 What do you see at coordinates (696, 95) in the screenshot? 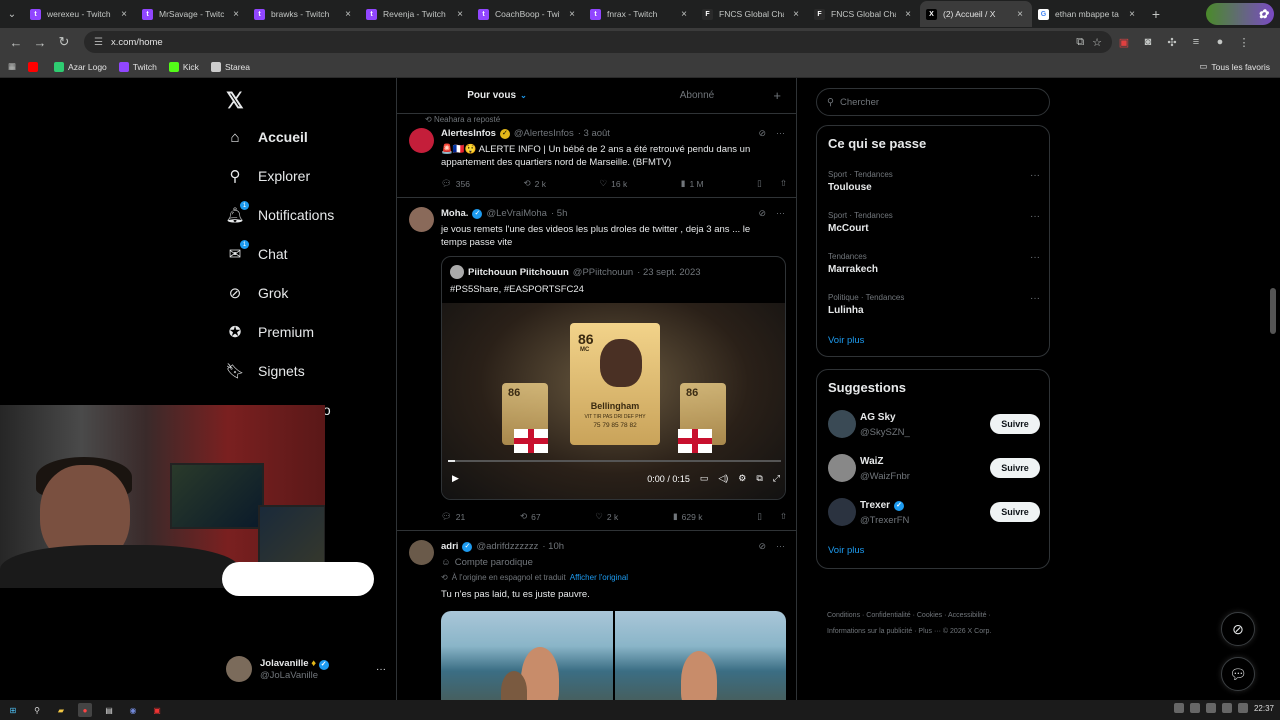
I see `tab-following: Abonné` at bounding box center [696, 95].